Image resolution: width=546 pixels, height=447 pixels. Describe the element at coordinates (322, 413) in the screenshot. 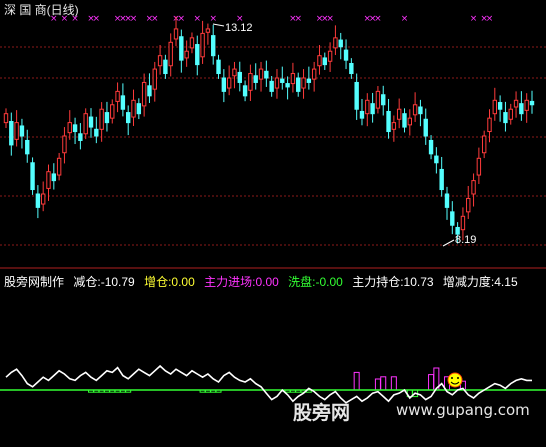

I see `watermark-text: 股旁网` at that location.